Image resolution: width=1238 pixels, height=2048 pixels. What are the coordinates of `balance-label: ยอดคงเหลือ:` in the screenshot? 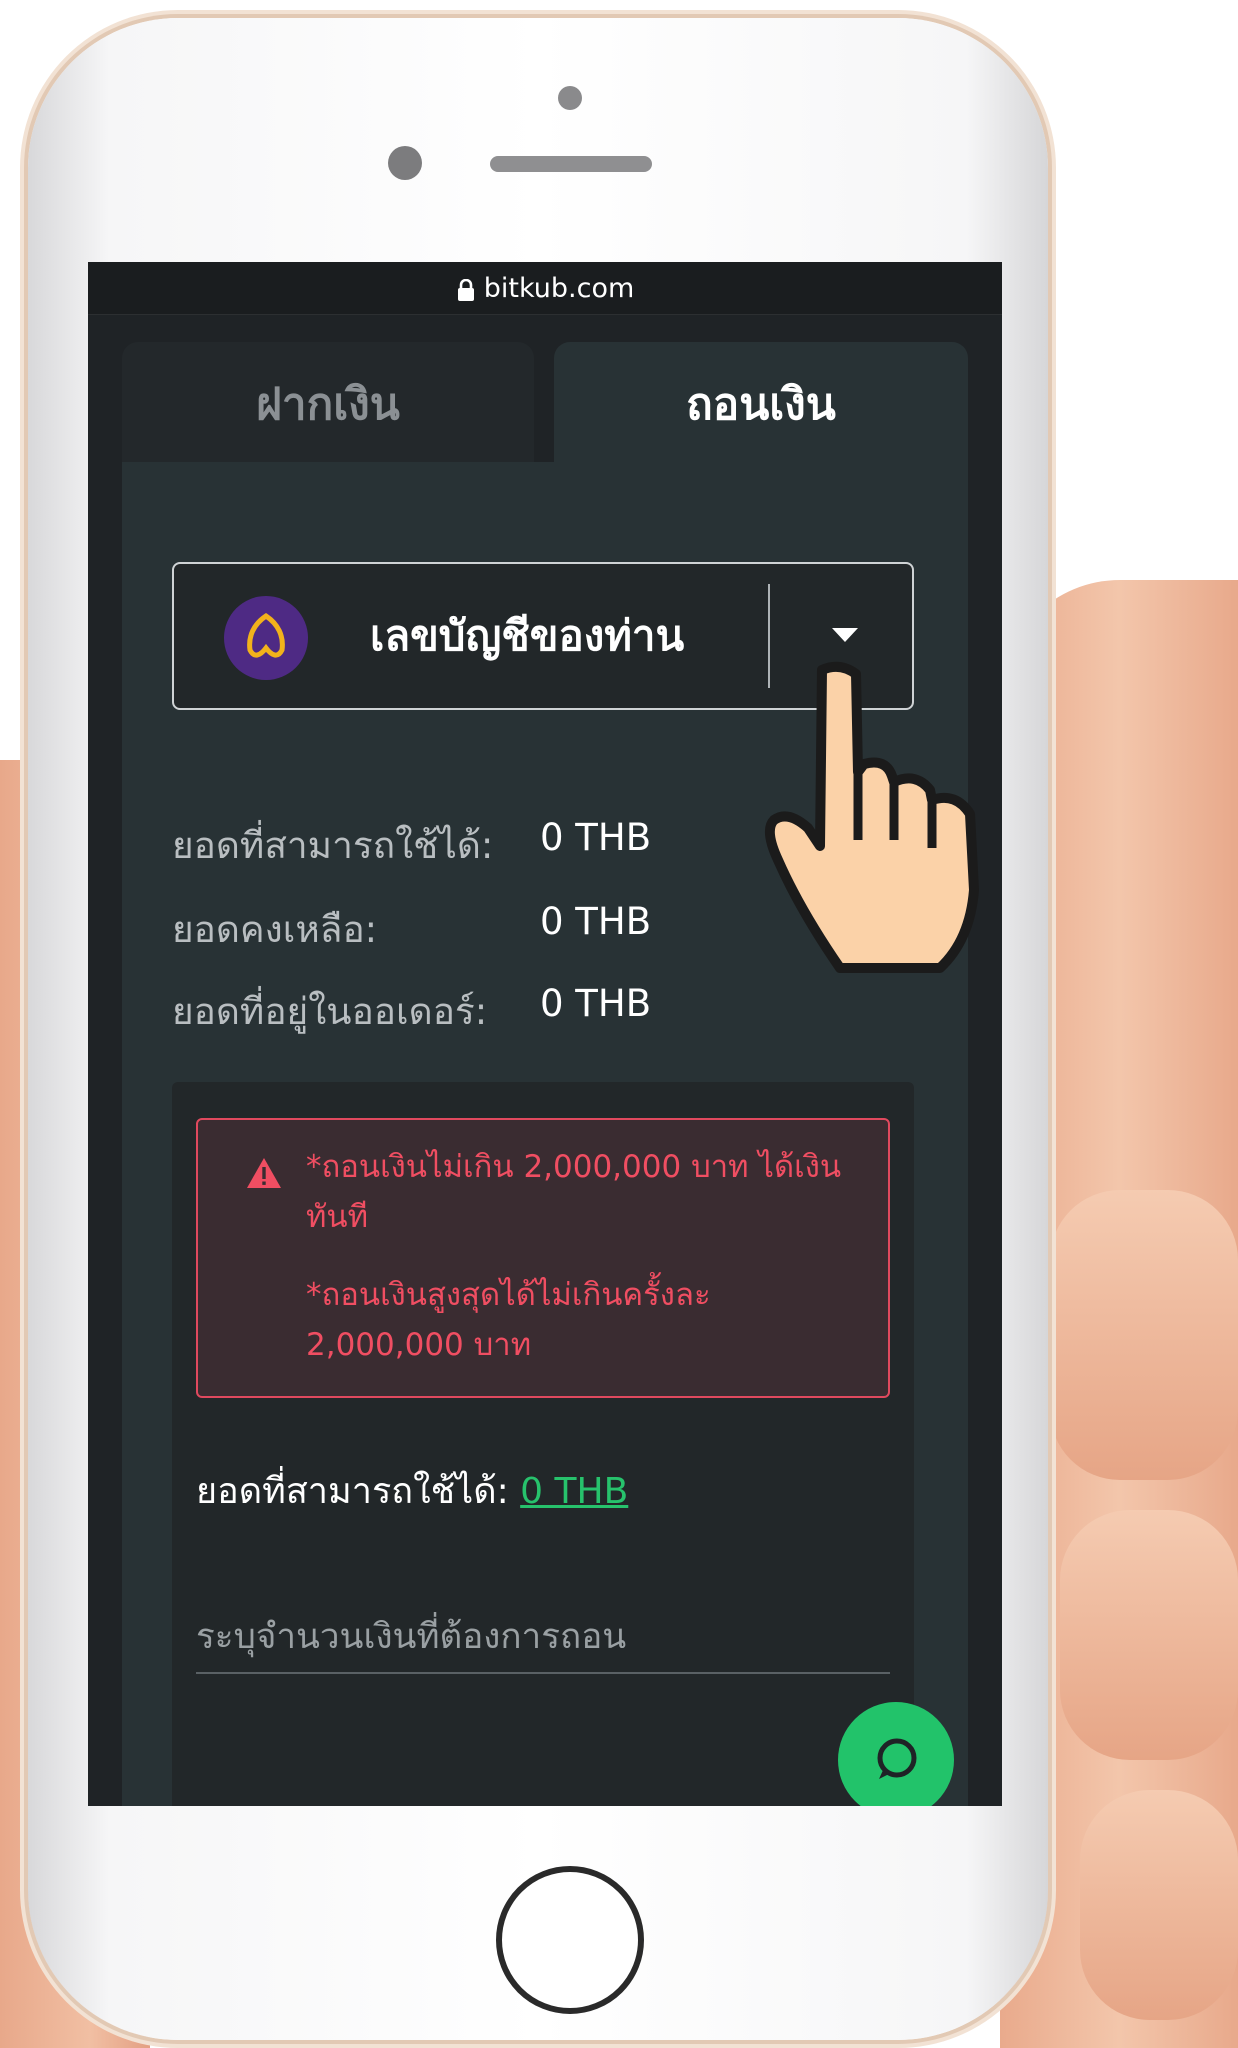 It's located at (275, 929).